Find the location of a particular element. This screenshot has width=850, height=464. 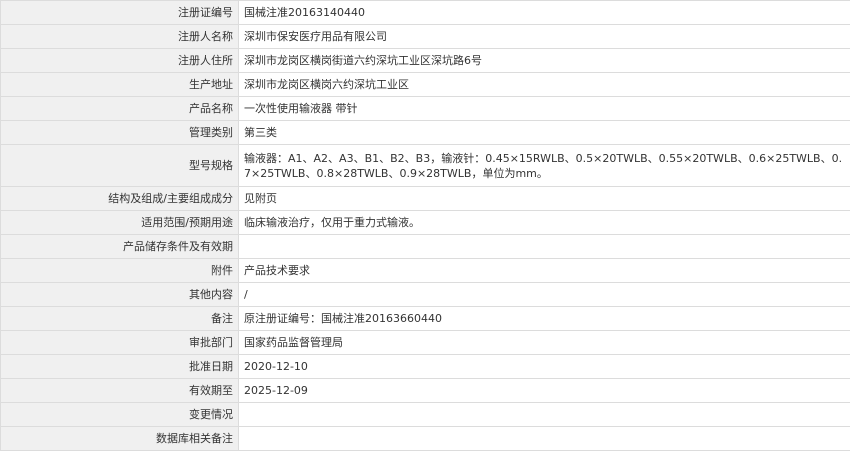

row-label: 型号规格 is located at coordinates (119, 165).